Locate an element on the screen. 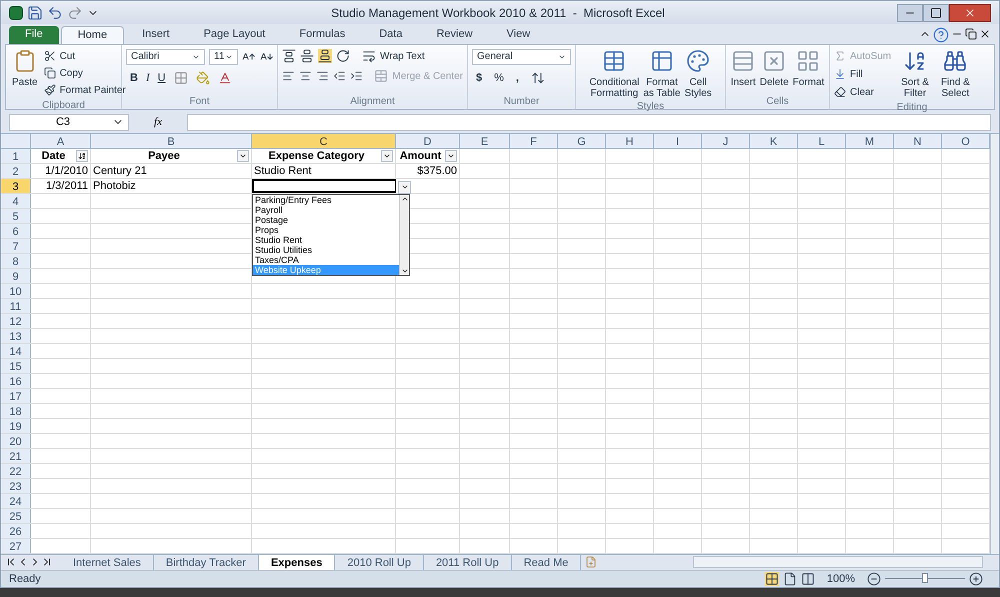 The image size is (1000, 597). clear-button: Clear is located at coordinates (863, 92).